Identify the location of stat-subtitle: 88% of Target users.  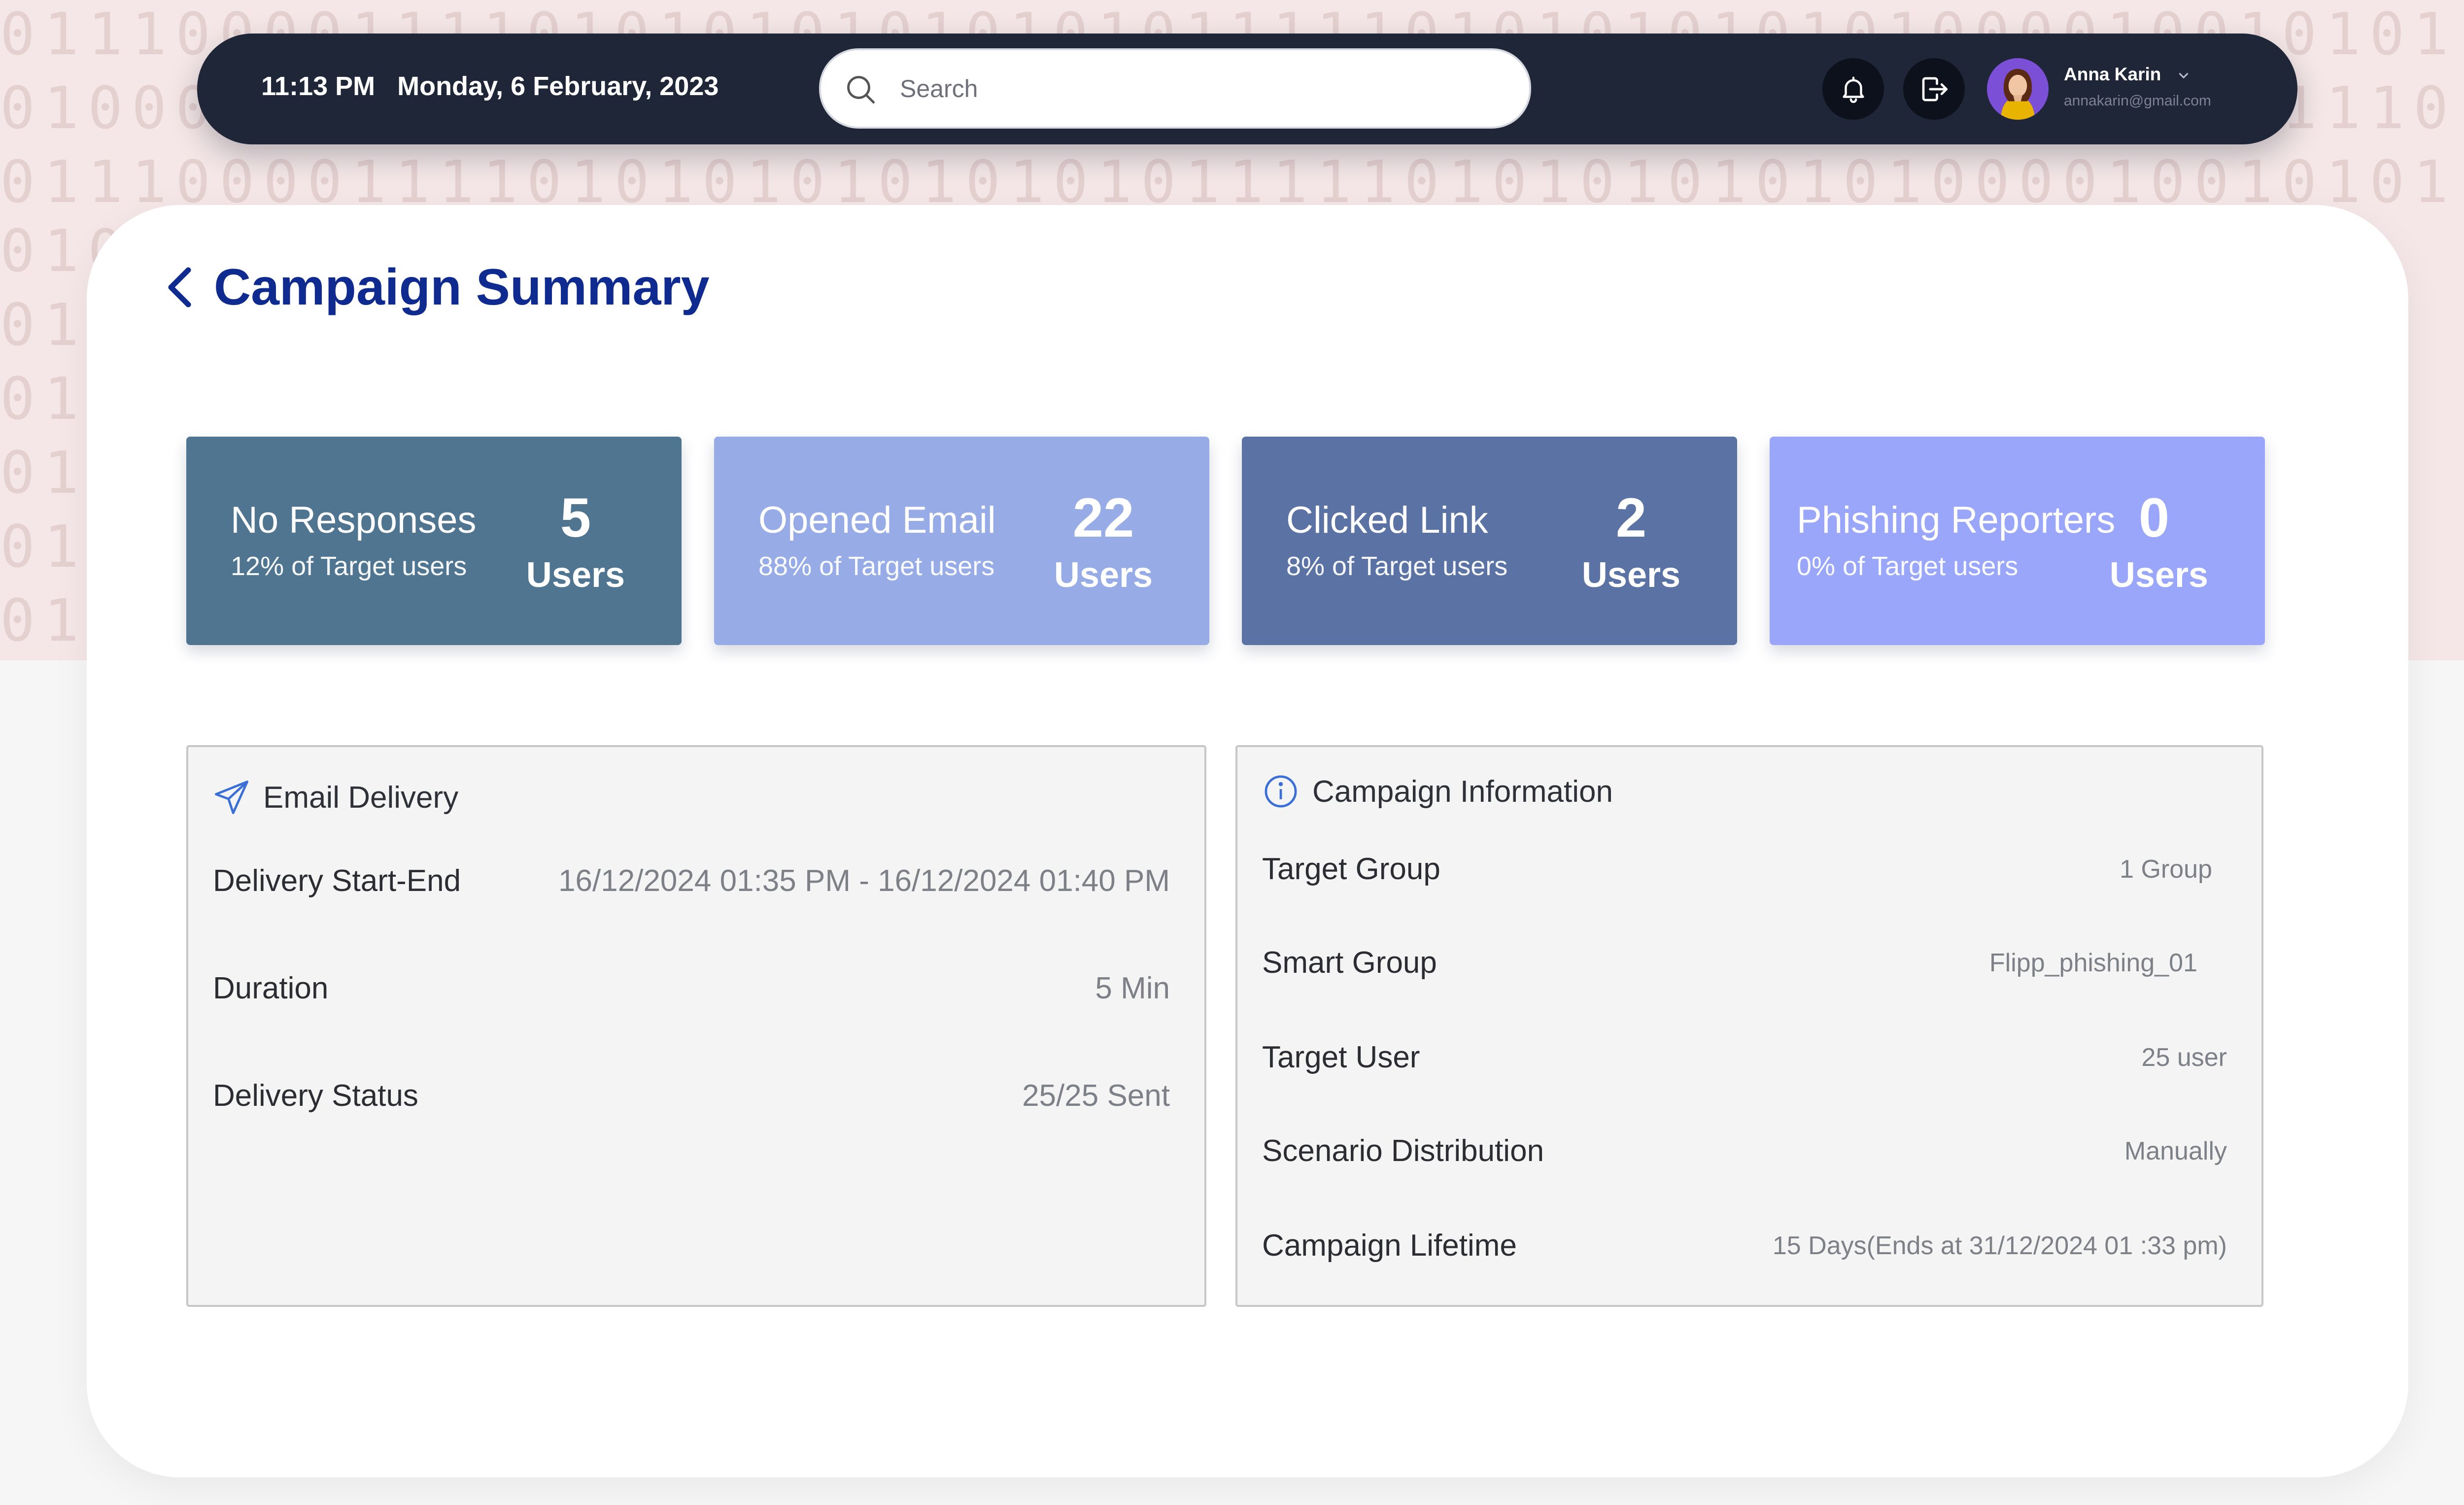
(876, 566).